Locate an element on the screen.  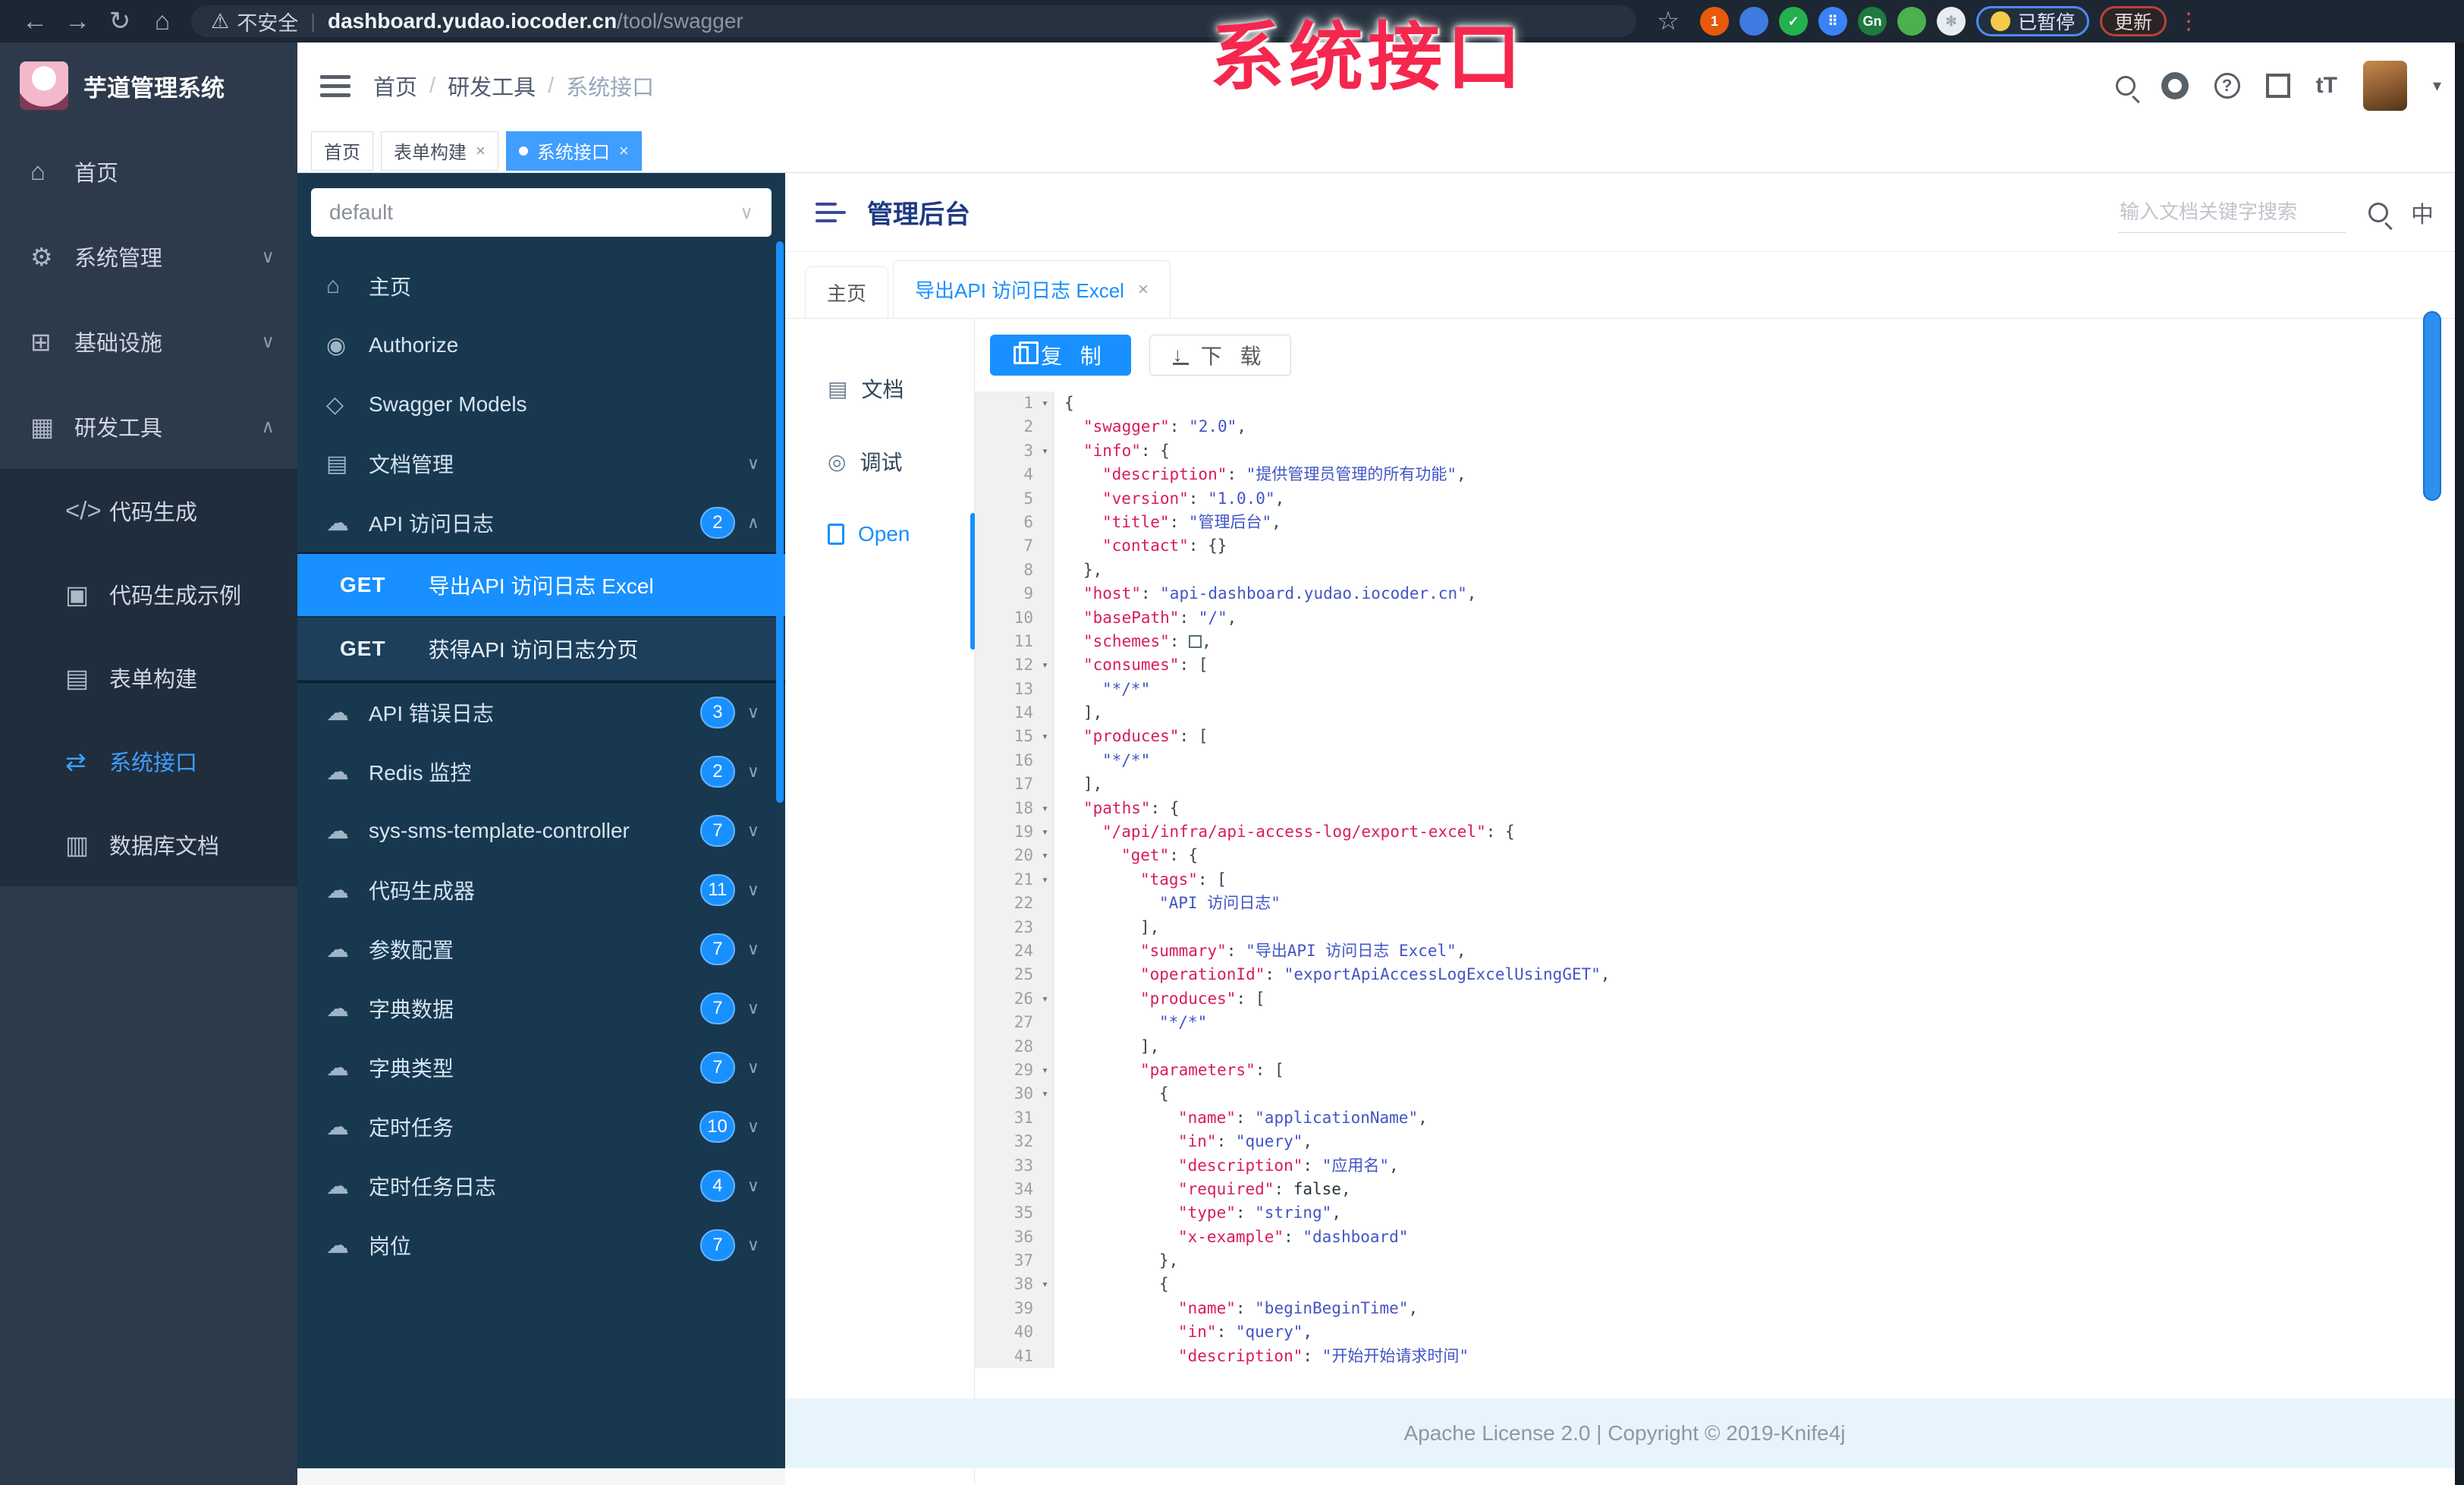
github-icon is located at coordinates (2175, 85).